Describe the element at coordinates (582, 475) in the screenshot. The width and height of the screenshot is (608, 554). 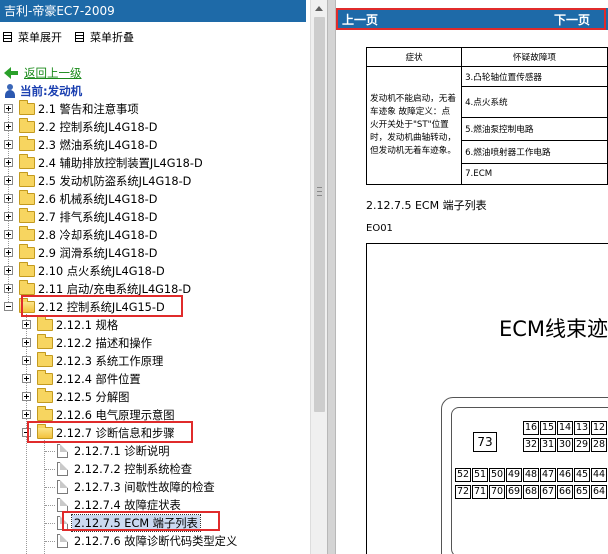
I see `connector-pin: 45` at that location.